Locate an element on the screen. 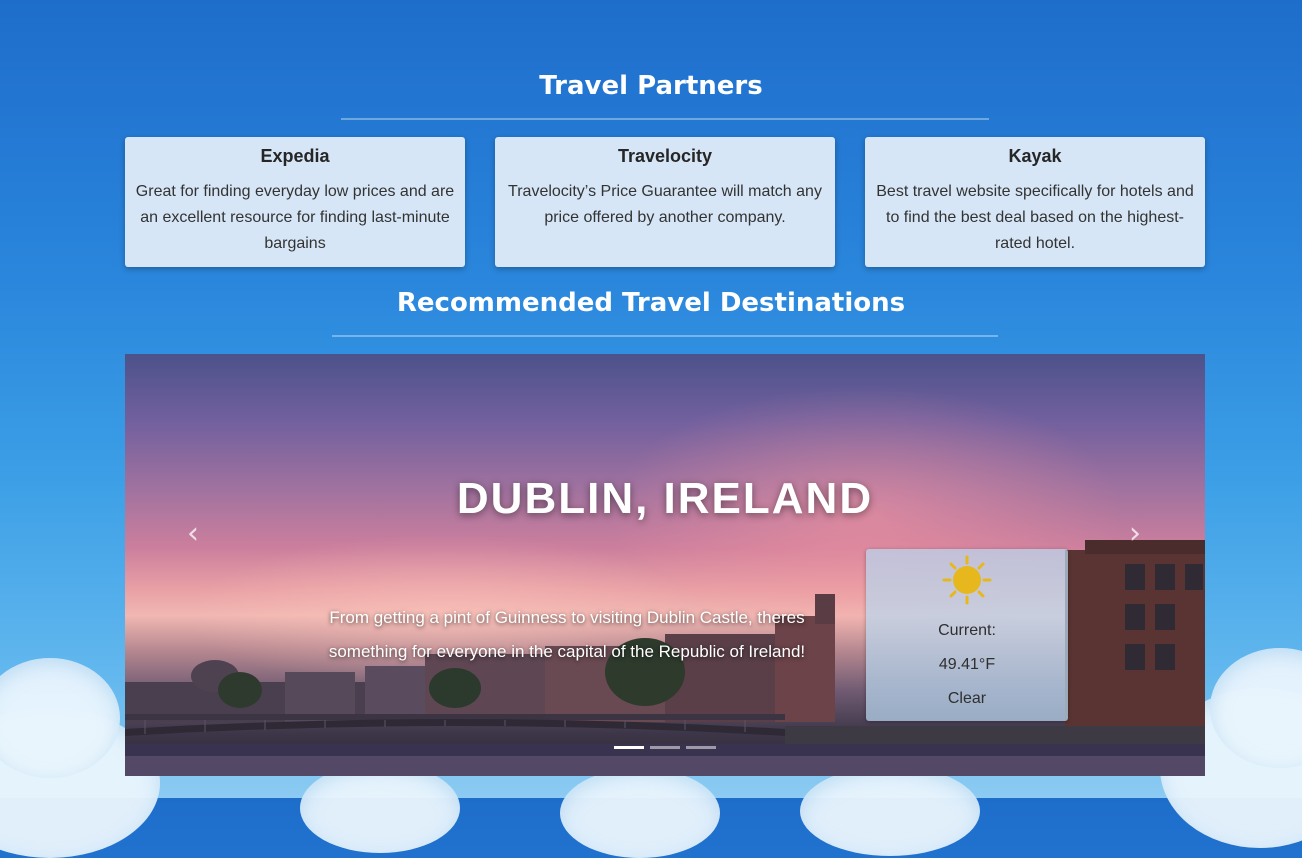 This screenshot has width=1302, height=858. partner-card-title: Travelocity is located at coordinates (665, 156).